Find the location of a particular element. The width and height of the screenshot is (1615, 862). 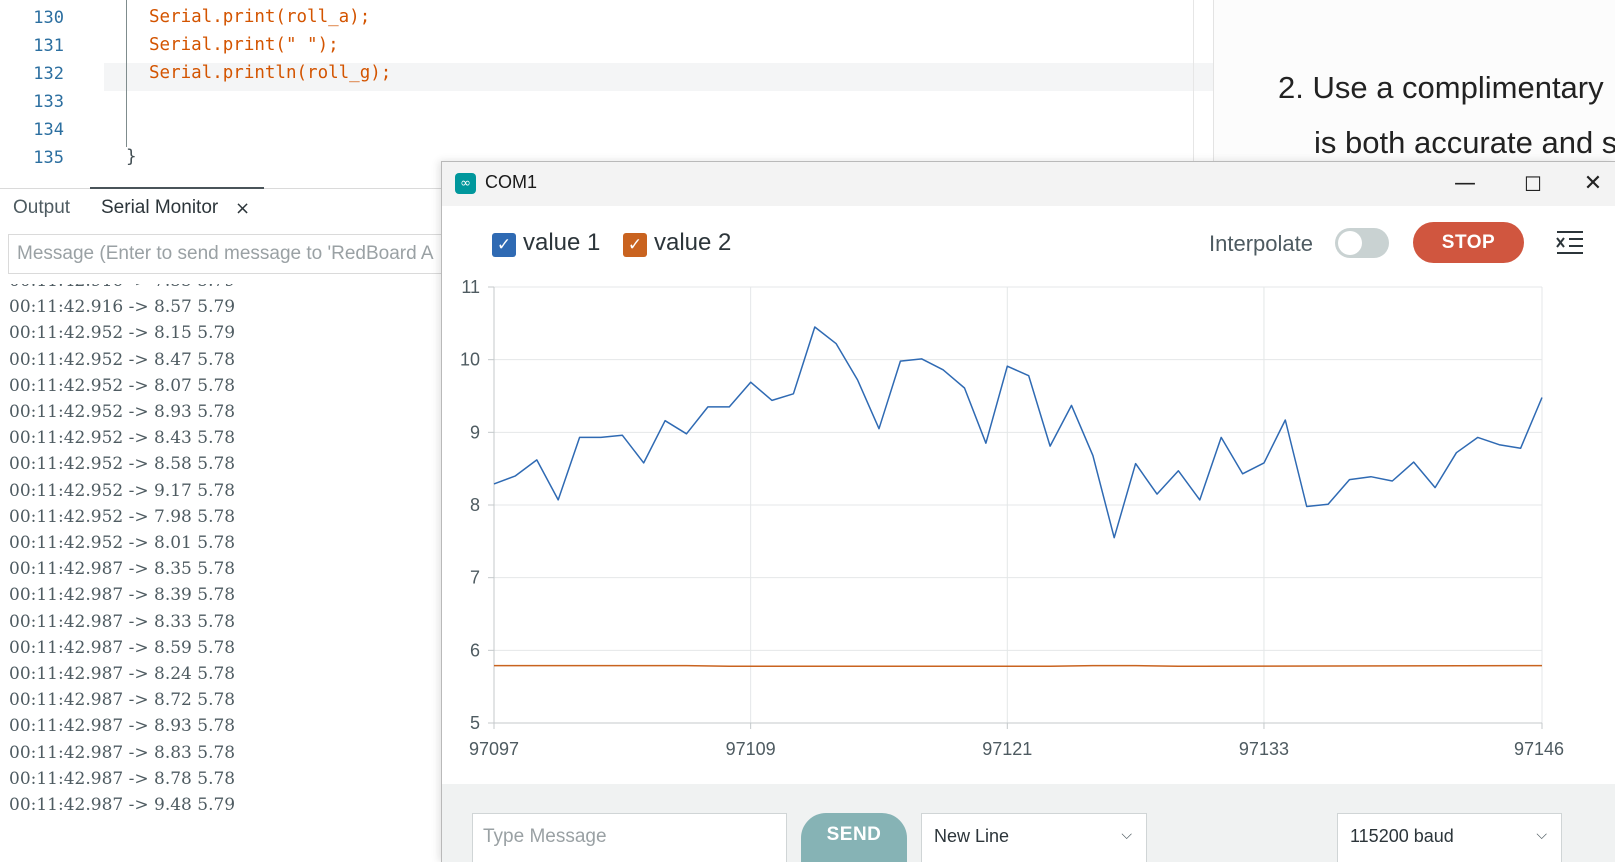

x-tick-label: 97109 is located at coordinates (751, 749).